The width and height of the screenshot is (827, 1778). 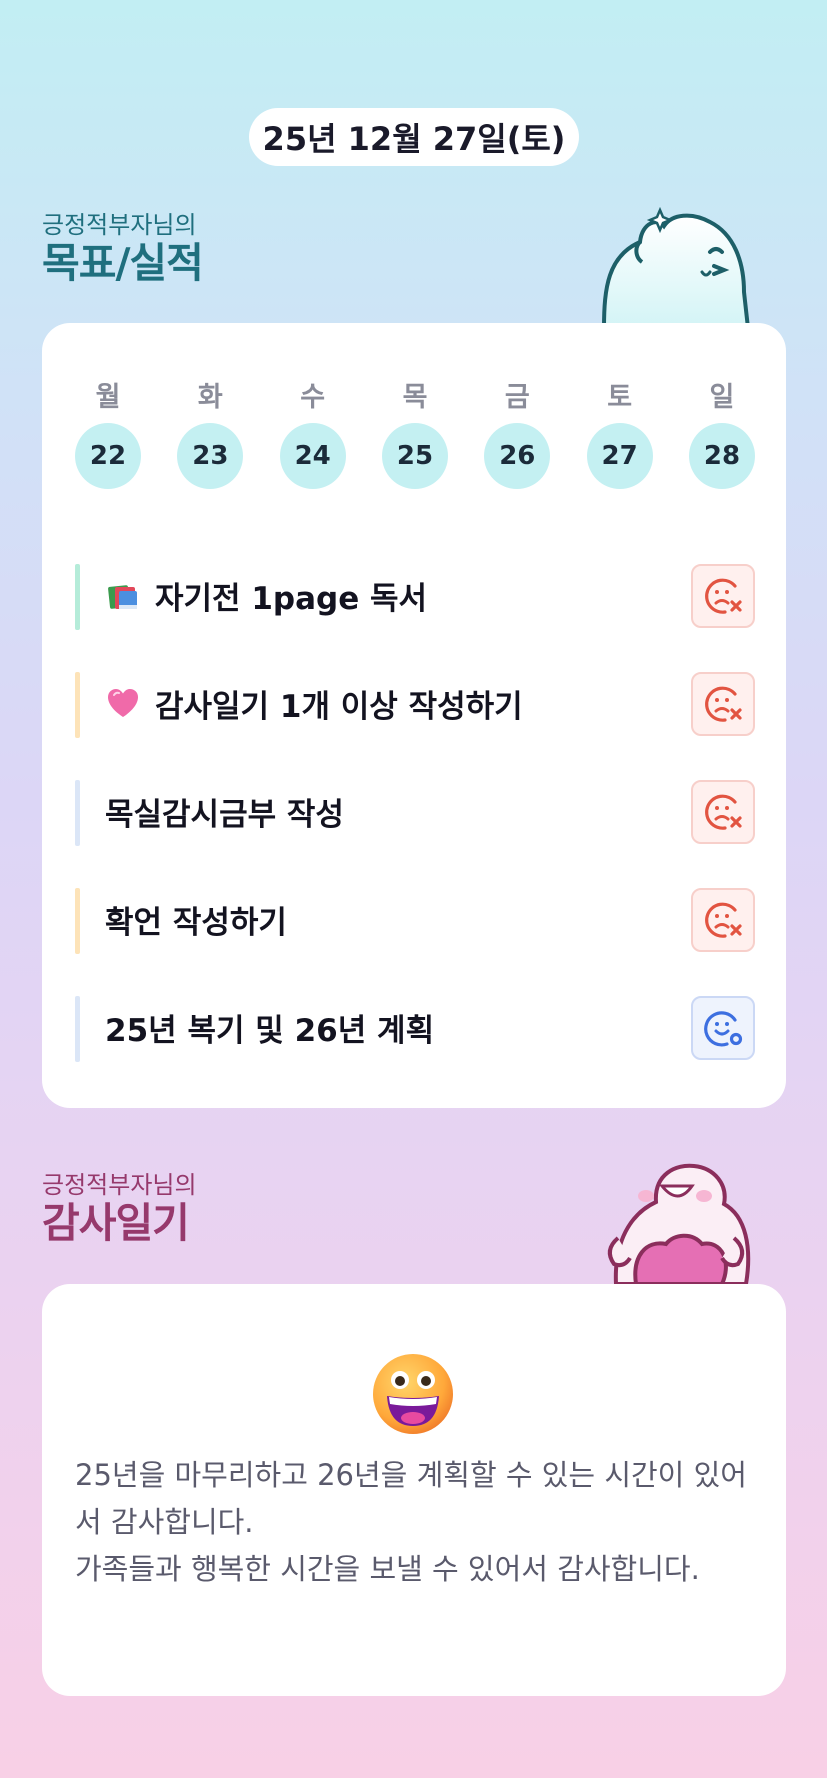 What do you see at coordinates (721, 456) in the screenshot?
I see `day-number: 28` at bounding box center [721, 456].